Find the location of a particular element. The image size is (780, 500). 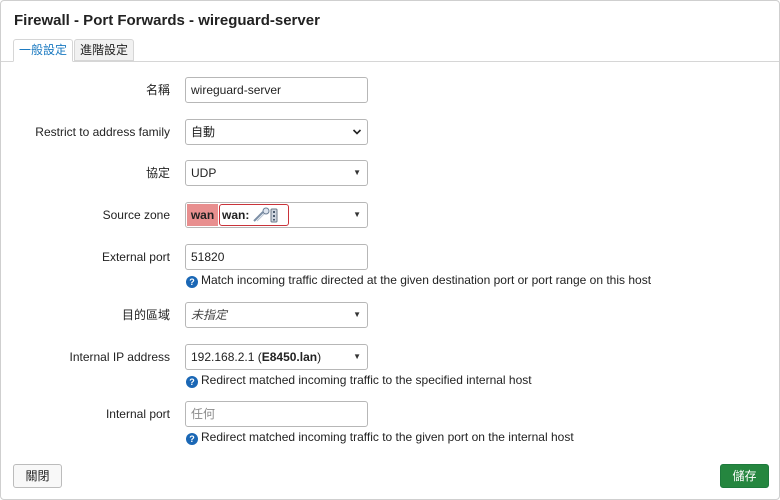

internal-ip-label: Internal IP address is located at coordinates (119, 357).